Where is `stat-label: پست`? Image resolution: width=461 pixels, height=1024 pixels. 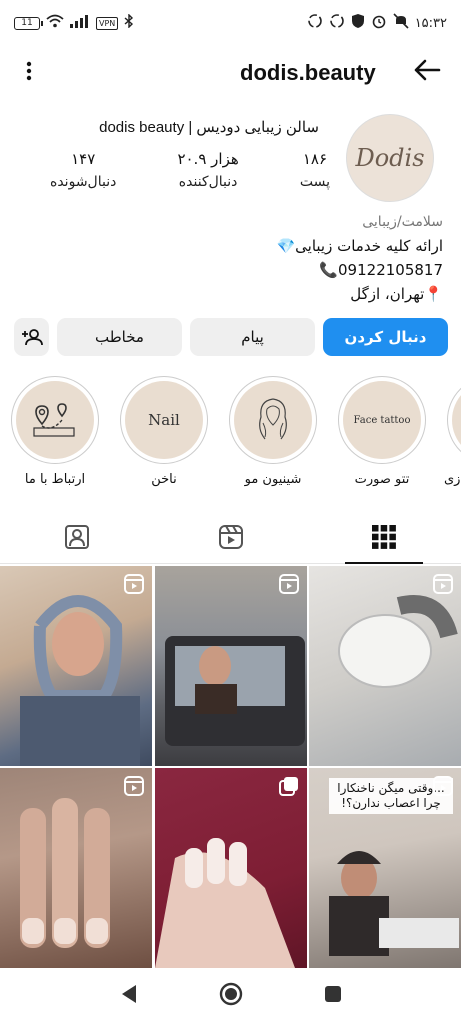
stat-label: پست is located at coordinates (314, 182).